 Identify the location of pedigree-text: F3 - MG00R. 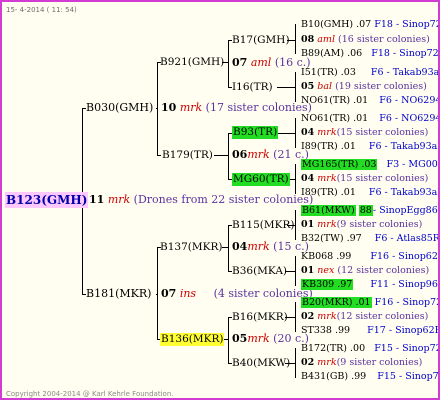
(413, 164).